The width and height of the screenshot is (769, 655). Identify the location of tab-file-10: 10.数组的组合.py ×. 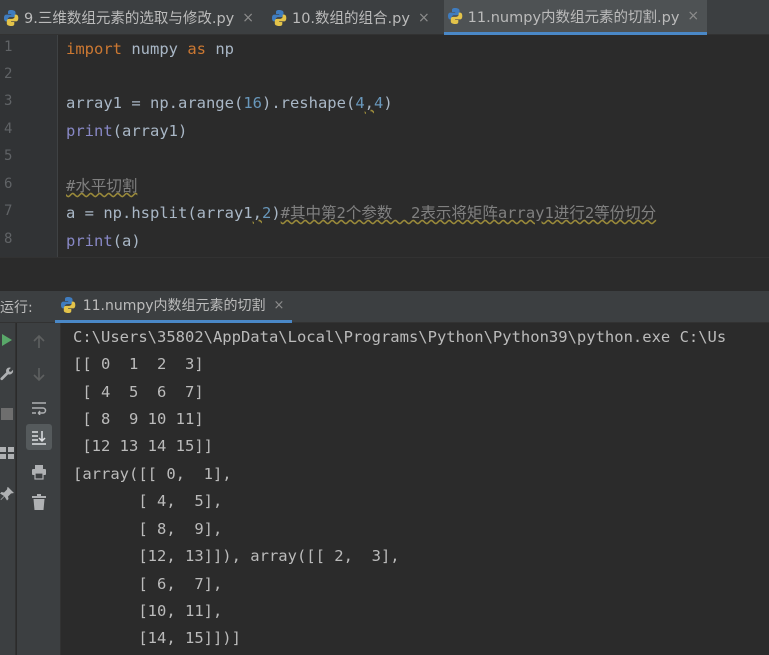
(353, 17).